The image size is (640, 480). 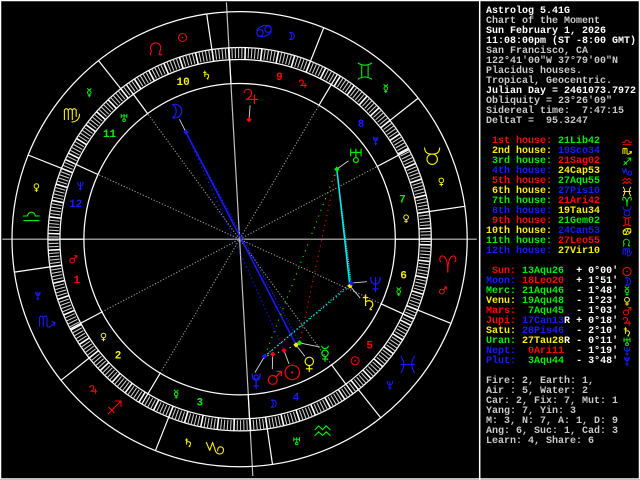 I want to click on svg-text: 10, so click(x=182, y=83).